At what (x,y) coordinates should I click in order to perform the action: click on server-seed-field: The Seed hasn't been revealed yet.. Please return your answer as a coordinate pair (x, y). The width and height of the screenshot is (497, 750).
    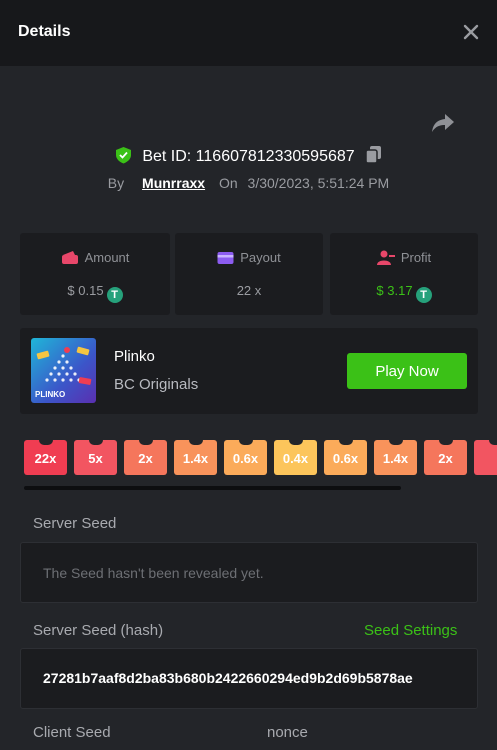
    Looking at the image, I should click on (249, 572).